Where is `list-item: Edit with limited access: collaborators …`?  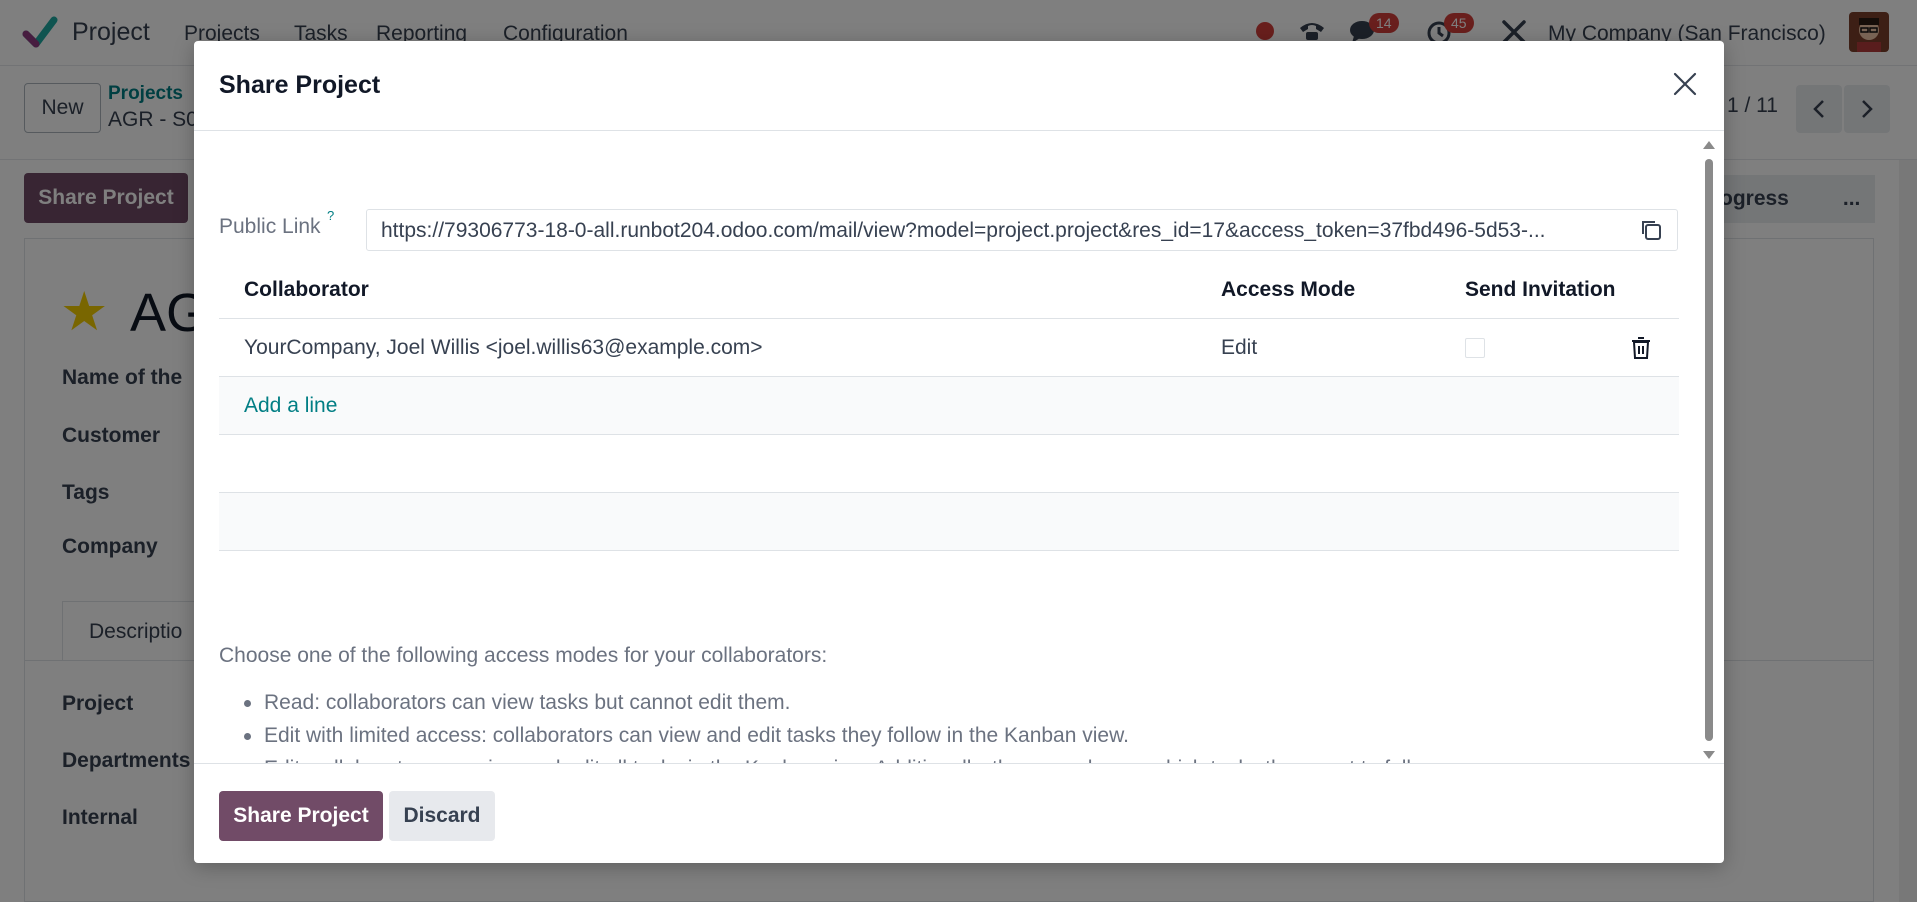
list-item: Edit with limited access: collaborators … is located at coordinates (843, 735).